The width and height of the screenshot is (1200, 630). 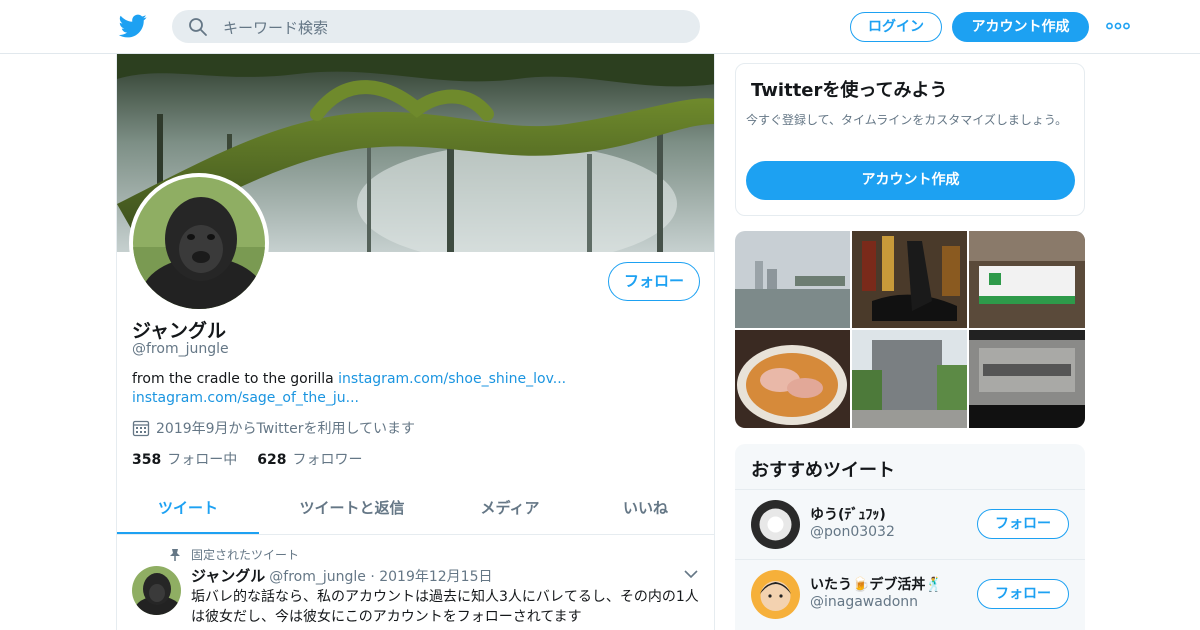 What do you see at coordinates (1027, 379) in the screenshot?
I see `media-tile-police-sign` at bounding box center [1027, 379].